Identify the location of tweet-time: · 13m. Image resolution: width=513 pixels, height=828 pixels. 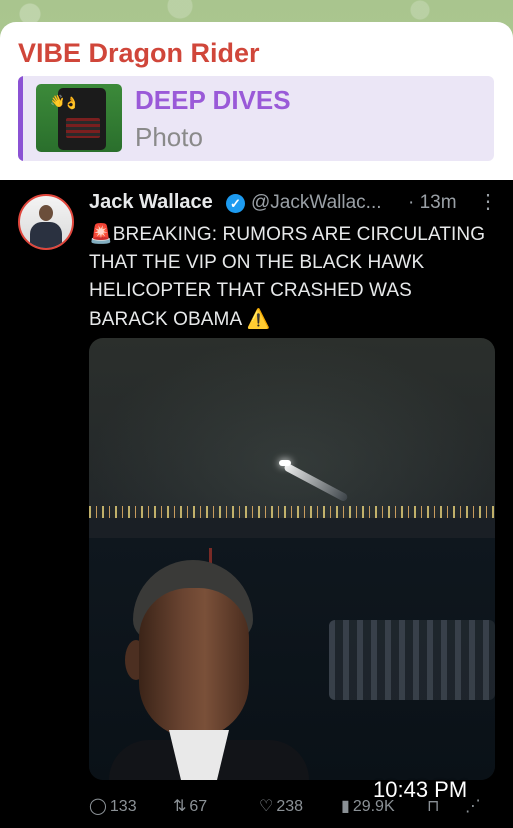
(432, 202).